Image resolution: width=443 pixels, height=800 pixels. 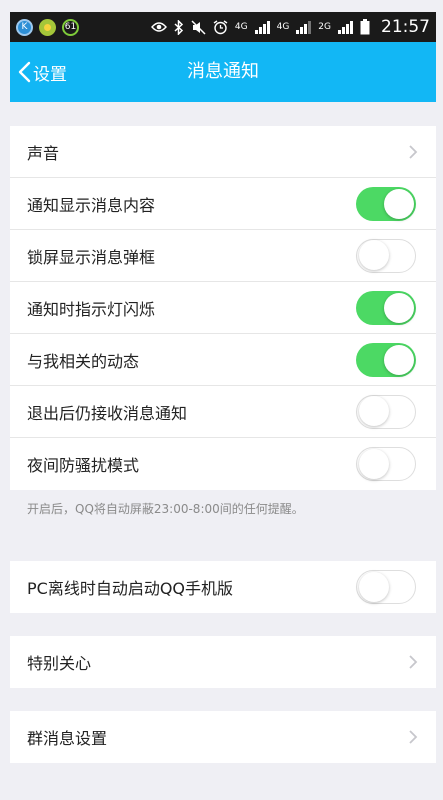 I want to click on toggle-row-related-updates: 与我相关的动态, so click(x=223, y=360).